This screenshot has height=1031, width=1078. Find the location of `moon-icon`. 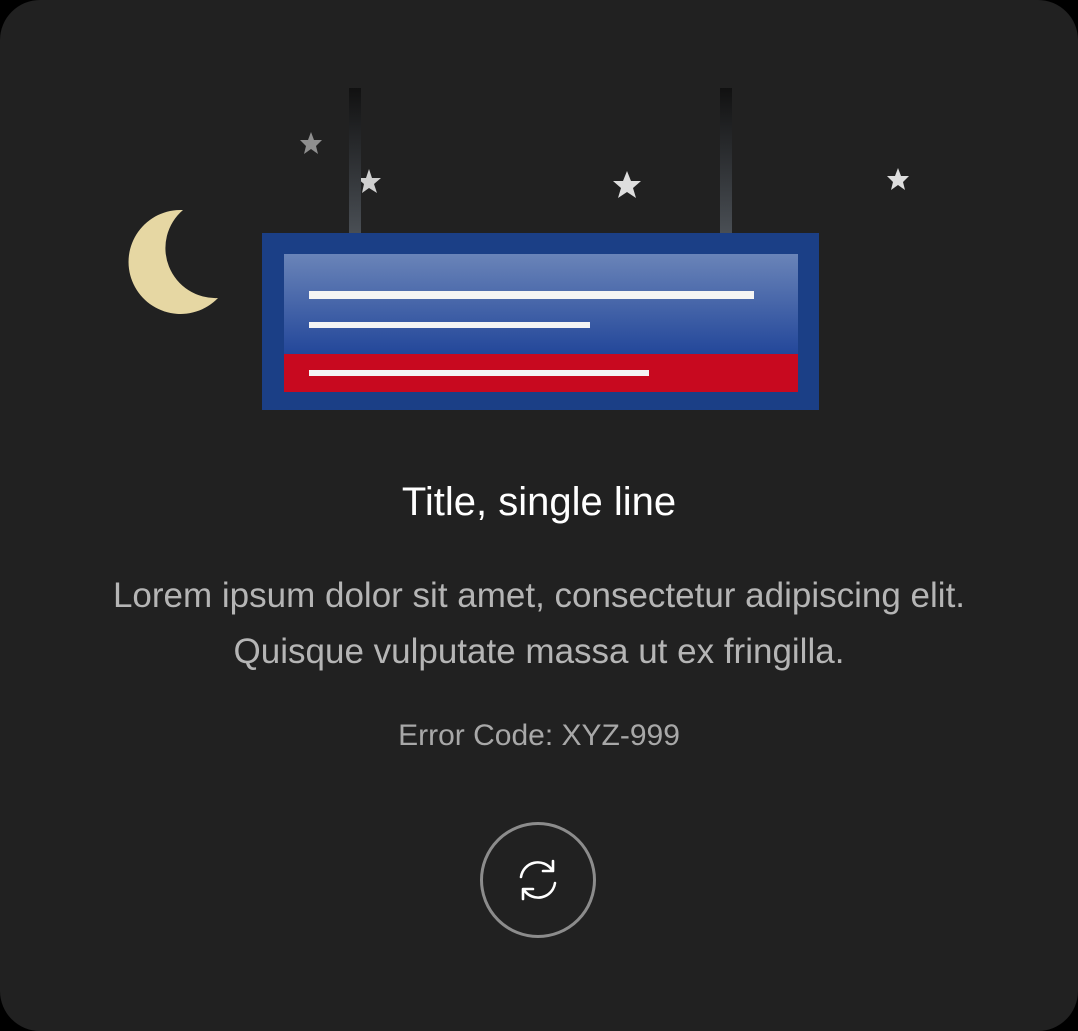

moon-icon is located at coordinates (173, 261).